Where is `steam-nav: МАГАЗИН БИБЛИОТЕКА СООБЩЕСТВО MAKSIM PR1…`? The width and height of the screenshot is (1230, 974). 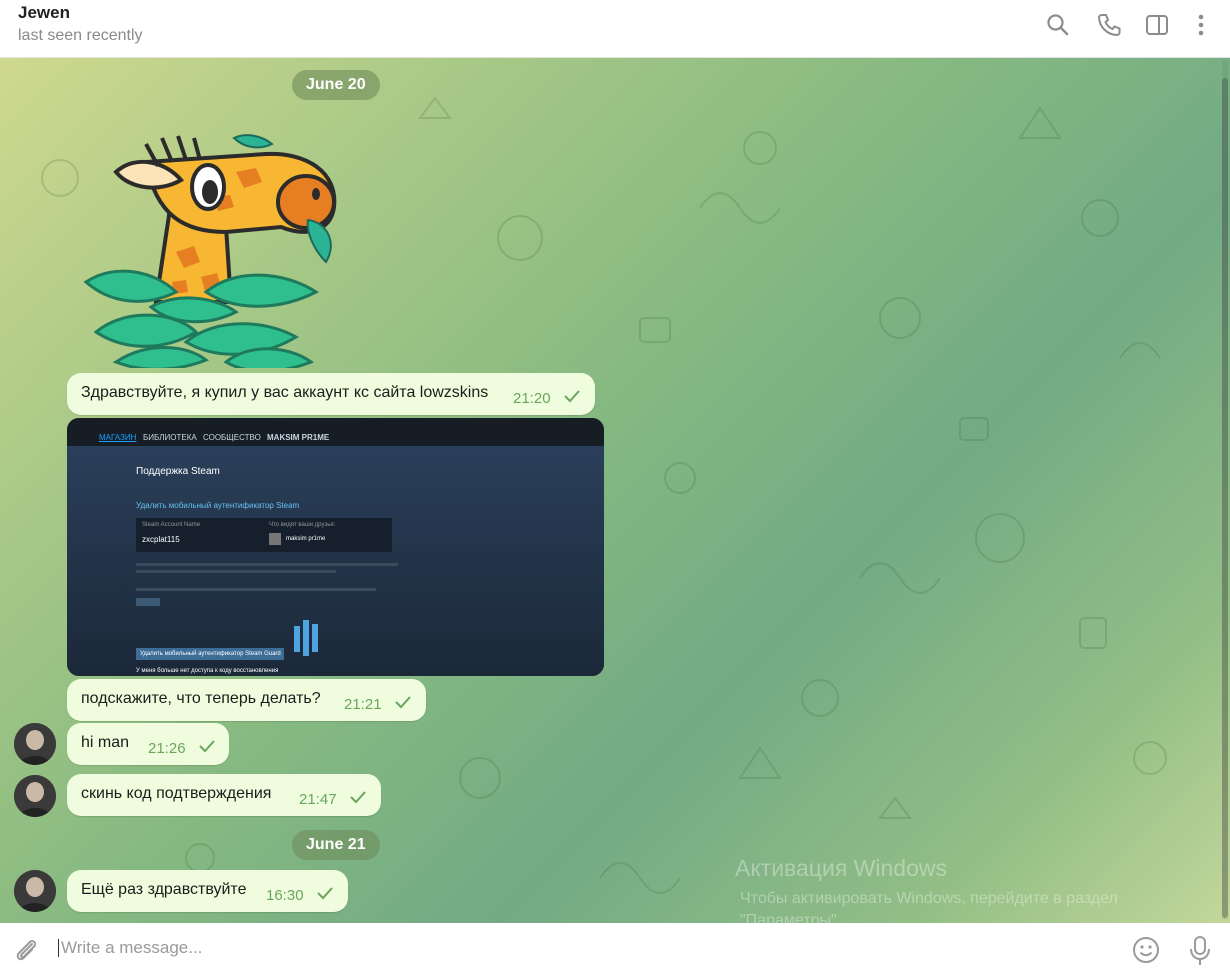
steam-nav: МАГАЗИН БИБЛИОТЕКА СООБЩЕСТВО MAKSIM PR1… is located at coordinates (335, 438).